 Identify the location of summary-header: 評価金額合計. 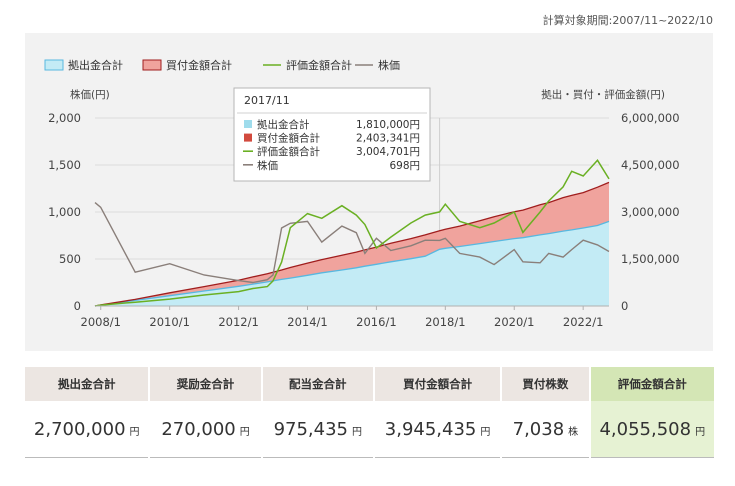
(651, 384).